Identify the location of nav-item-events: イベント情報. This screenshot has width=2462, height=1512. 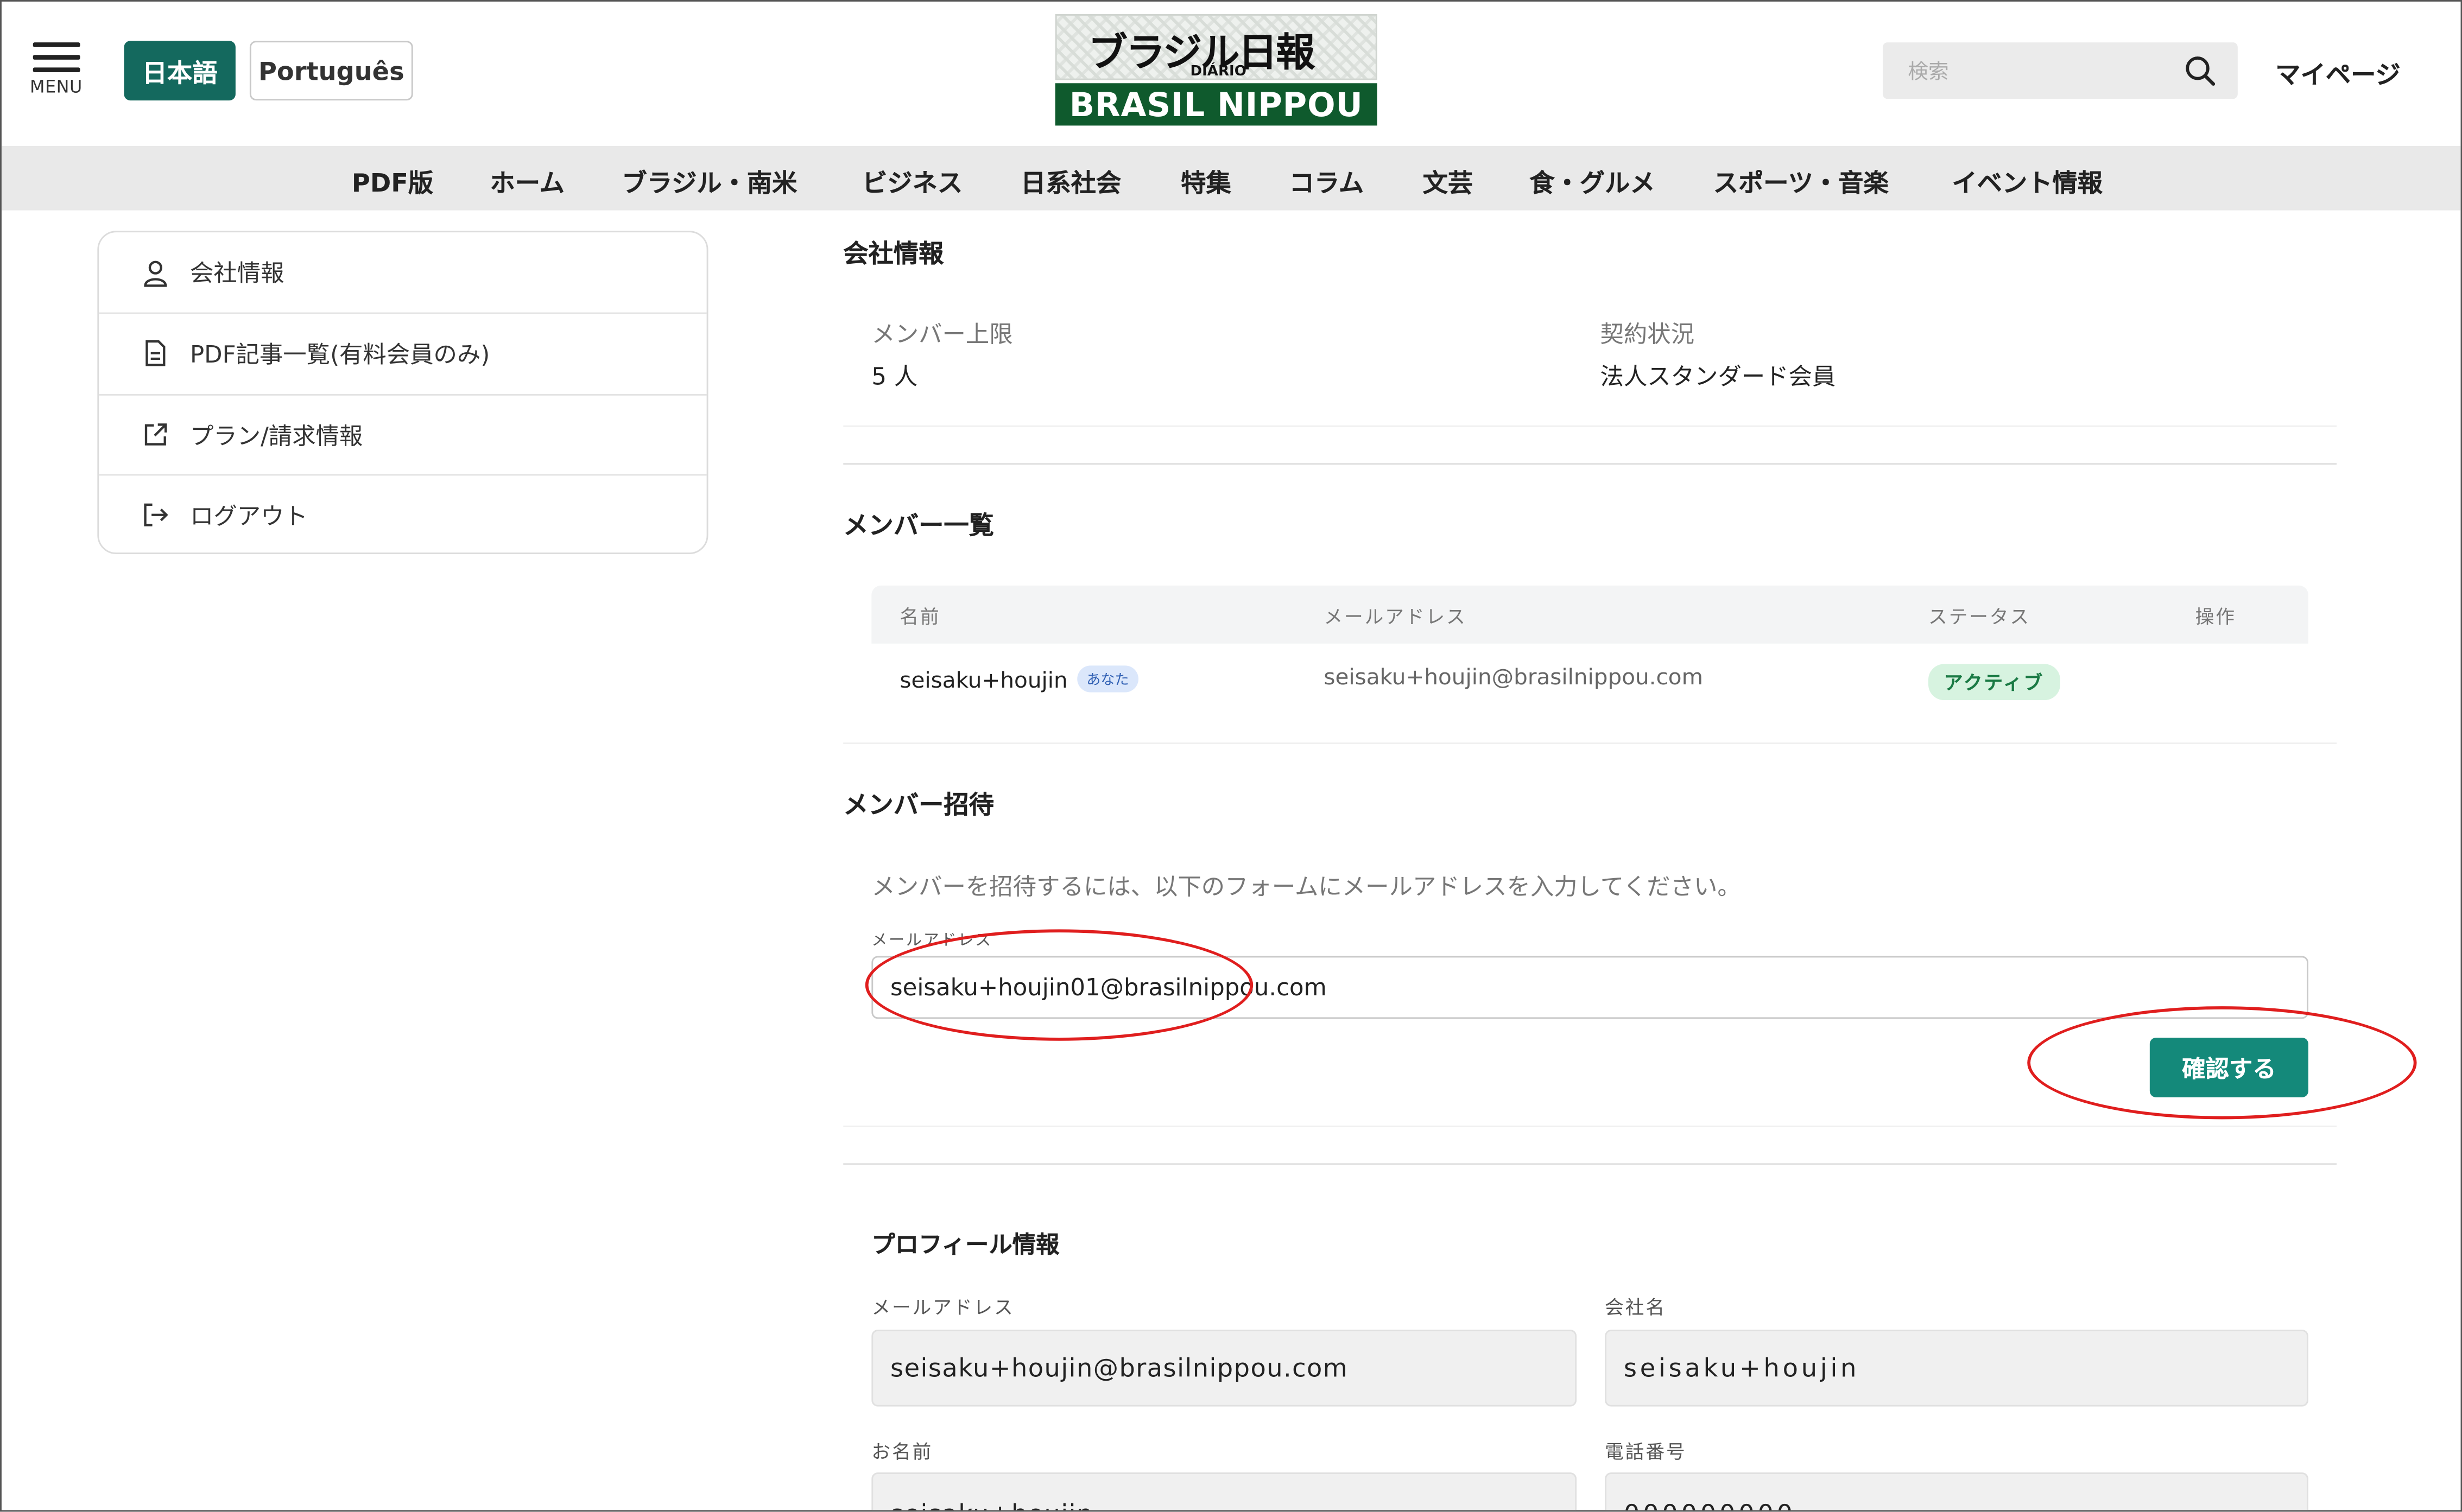
(2027, 180).